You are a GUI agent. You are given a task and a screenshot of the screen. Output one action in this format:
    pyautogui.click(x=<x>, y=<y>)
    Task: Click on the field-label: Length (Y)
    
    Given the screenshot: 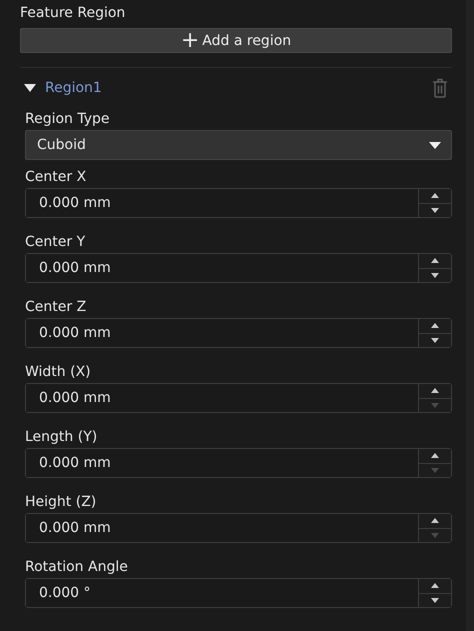 What is the action you would take?
    pyautogui.click(x=61, y=437)
    